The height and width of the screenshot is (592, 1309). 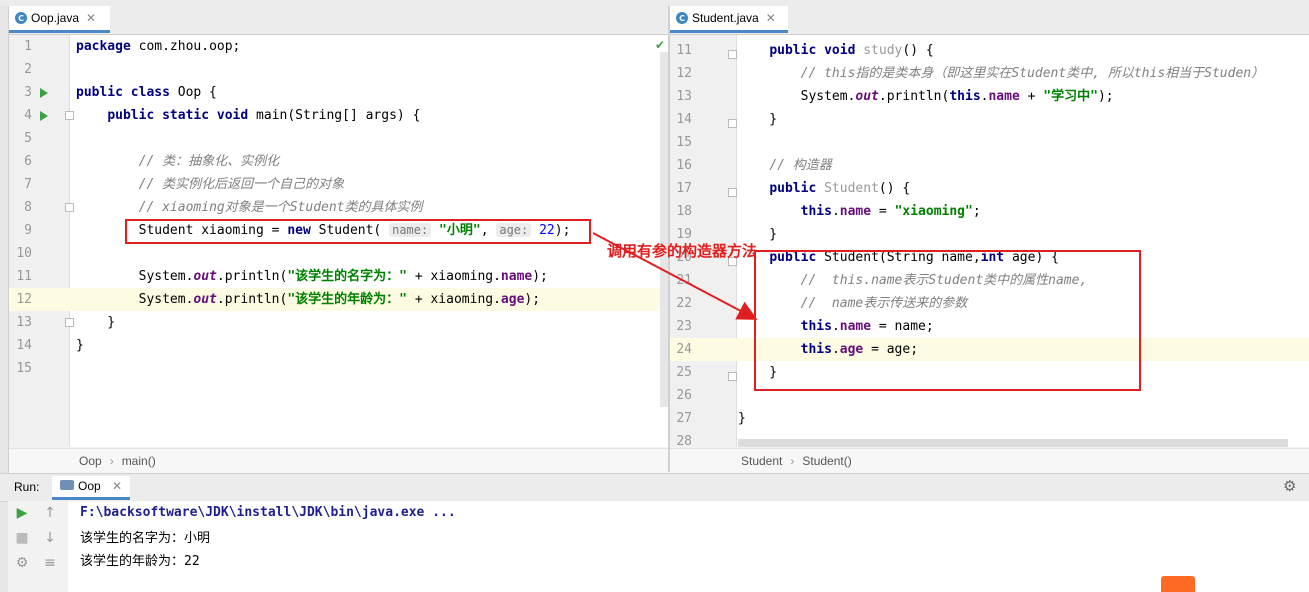 What do you see at coordinates (27, 487) in the screenshot?
I see `run-label: Run:` at bounding box center [27, 487].